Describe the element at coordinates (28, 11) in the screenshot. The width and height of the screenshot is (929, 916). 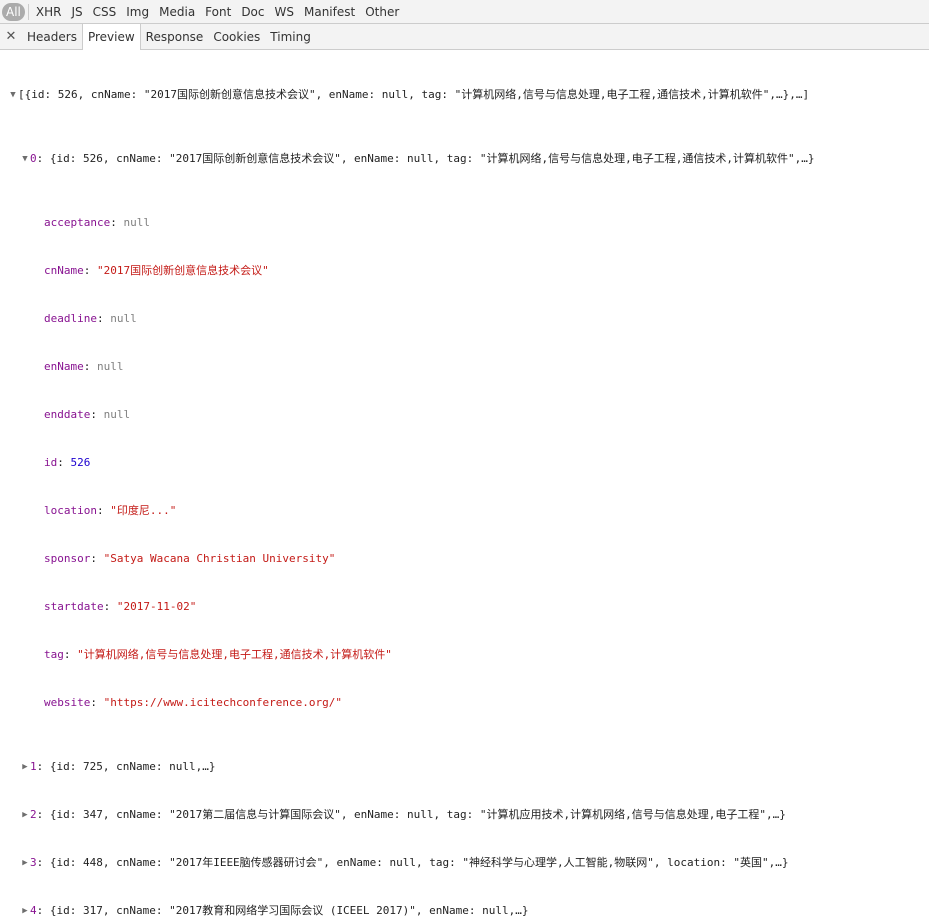
I see `filter-divider` at that location.